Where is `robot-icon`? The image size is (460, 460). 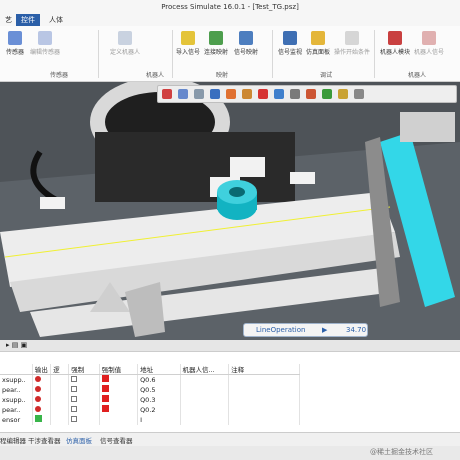 robot-icon is located at coordinates (125, 38).